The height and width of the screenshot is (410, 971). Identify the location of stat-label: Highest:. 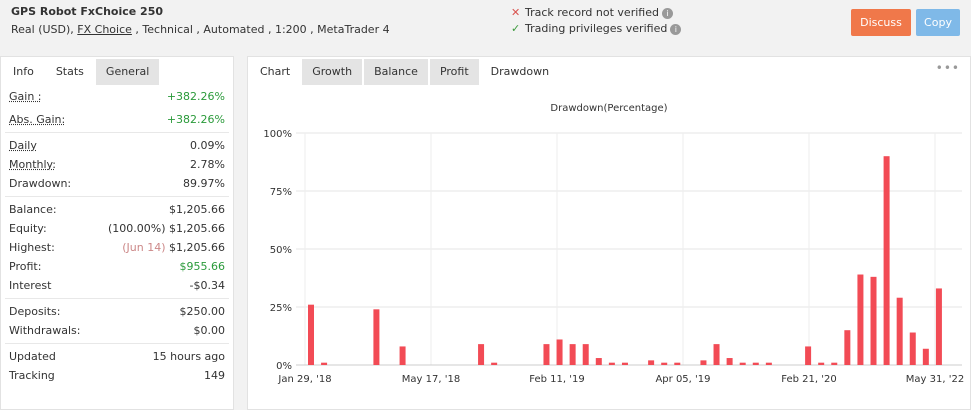
(32, 247).